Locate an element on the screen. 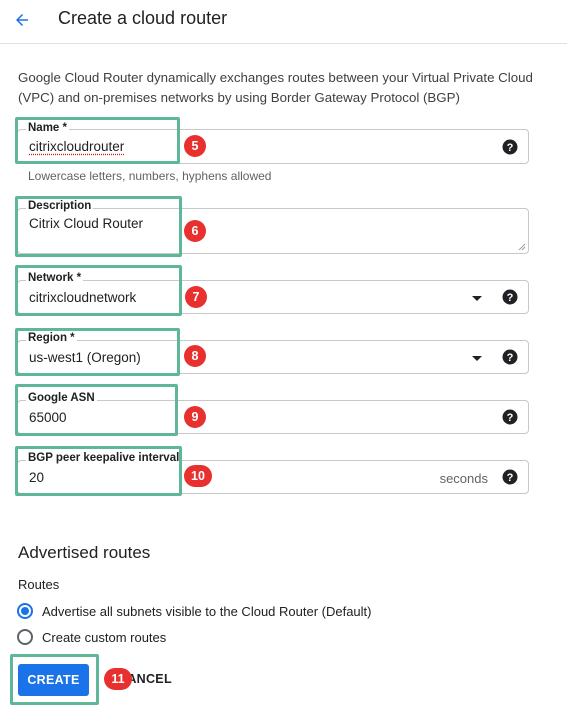  region-select: us-west1 (Oregon) ? is located at coordinates (273, 357).